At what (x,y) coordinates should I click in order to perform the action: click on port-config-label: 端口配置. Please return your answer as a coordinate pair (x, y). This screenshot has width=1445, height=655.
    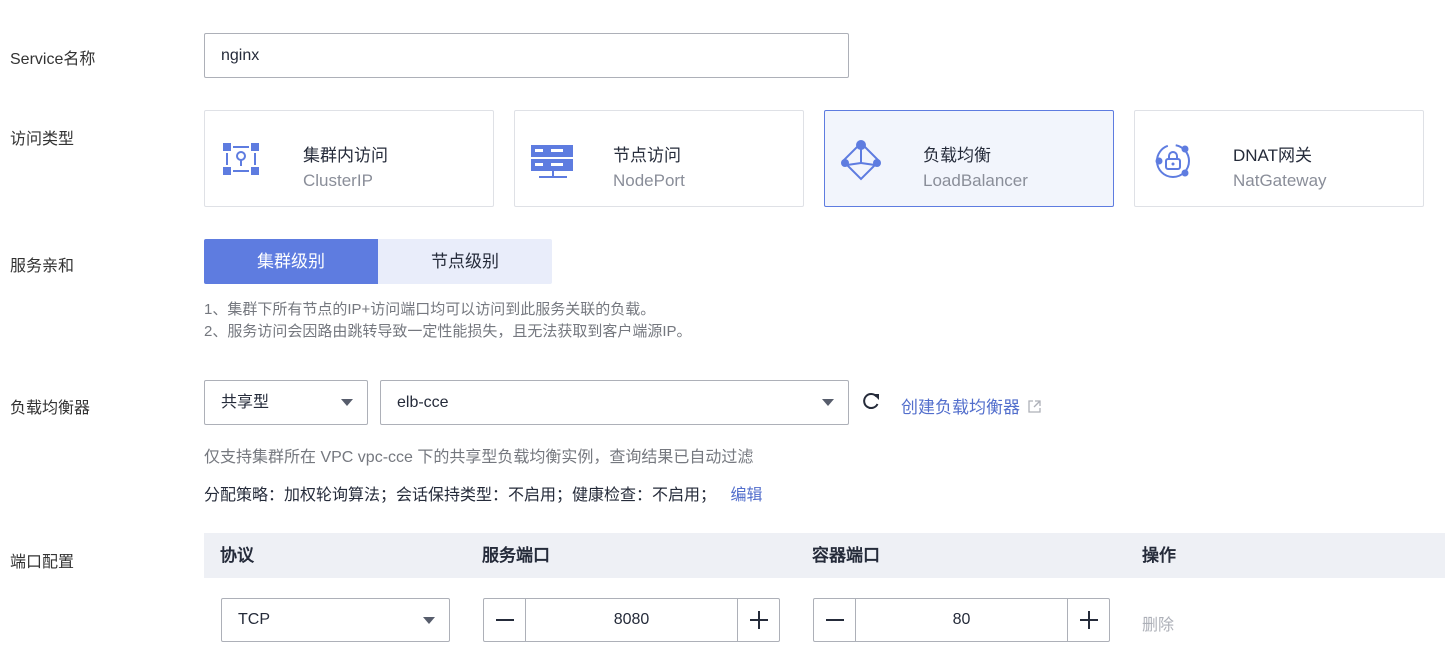
    Looking at the image, I should click on (42, 562).